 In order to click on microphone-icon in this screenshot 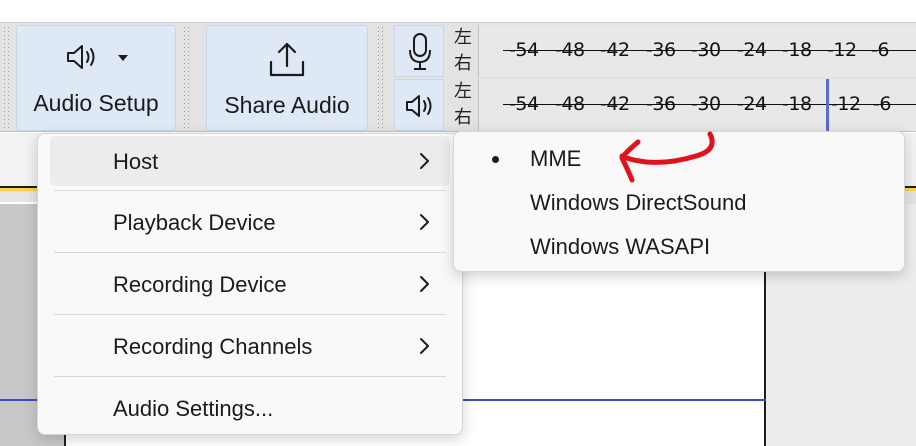, I will do `click(420, 51)`.